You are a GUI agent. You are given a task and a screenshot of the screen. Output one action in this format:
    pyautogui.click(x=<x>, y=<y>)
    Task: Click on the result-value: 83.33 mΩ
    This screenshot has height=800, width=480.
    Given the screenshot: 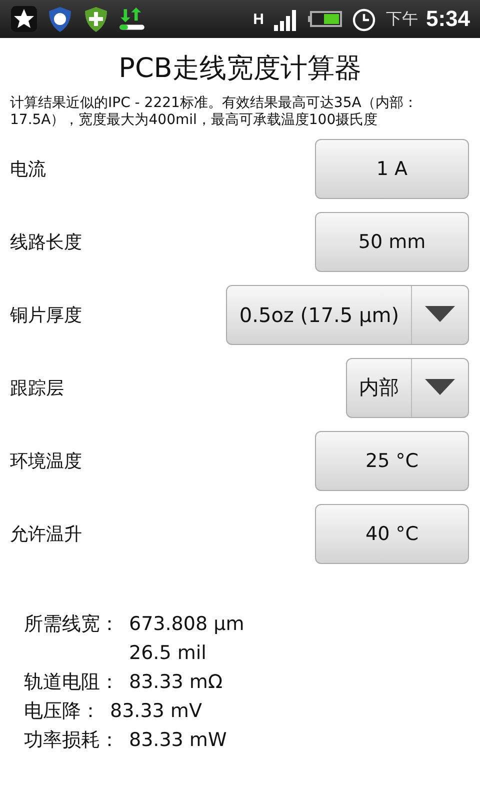 What is the action you would take?
    pyautogui.click(x=175, y=682)
    